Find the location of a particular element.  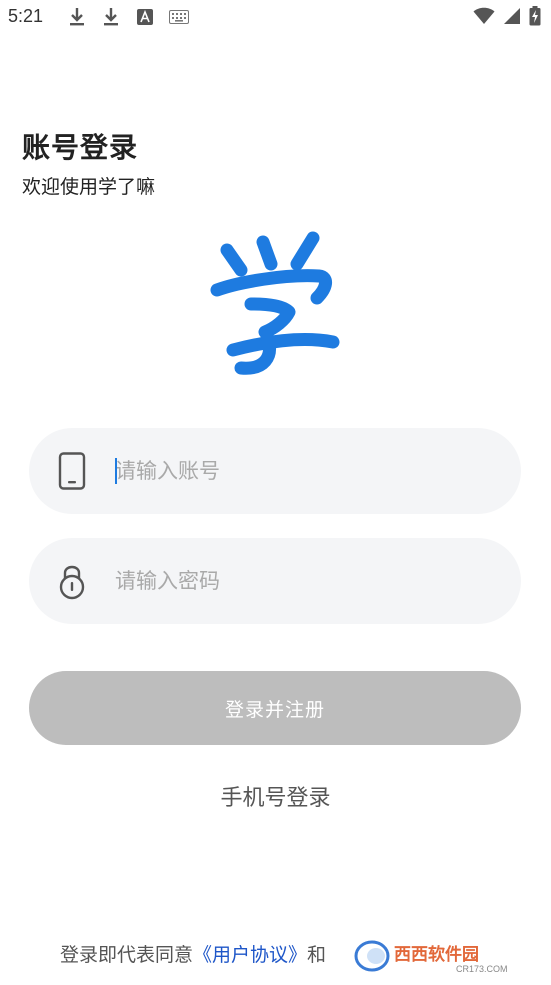

page-subtitle: 欢迎使用学了嘛 is located at coordinates (89, 187).